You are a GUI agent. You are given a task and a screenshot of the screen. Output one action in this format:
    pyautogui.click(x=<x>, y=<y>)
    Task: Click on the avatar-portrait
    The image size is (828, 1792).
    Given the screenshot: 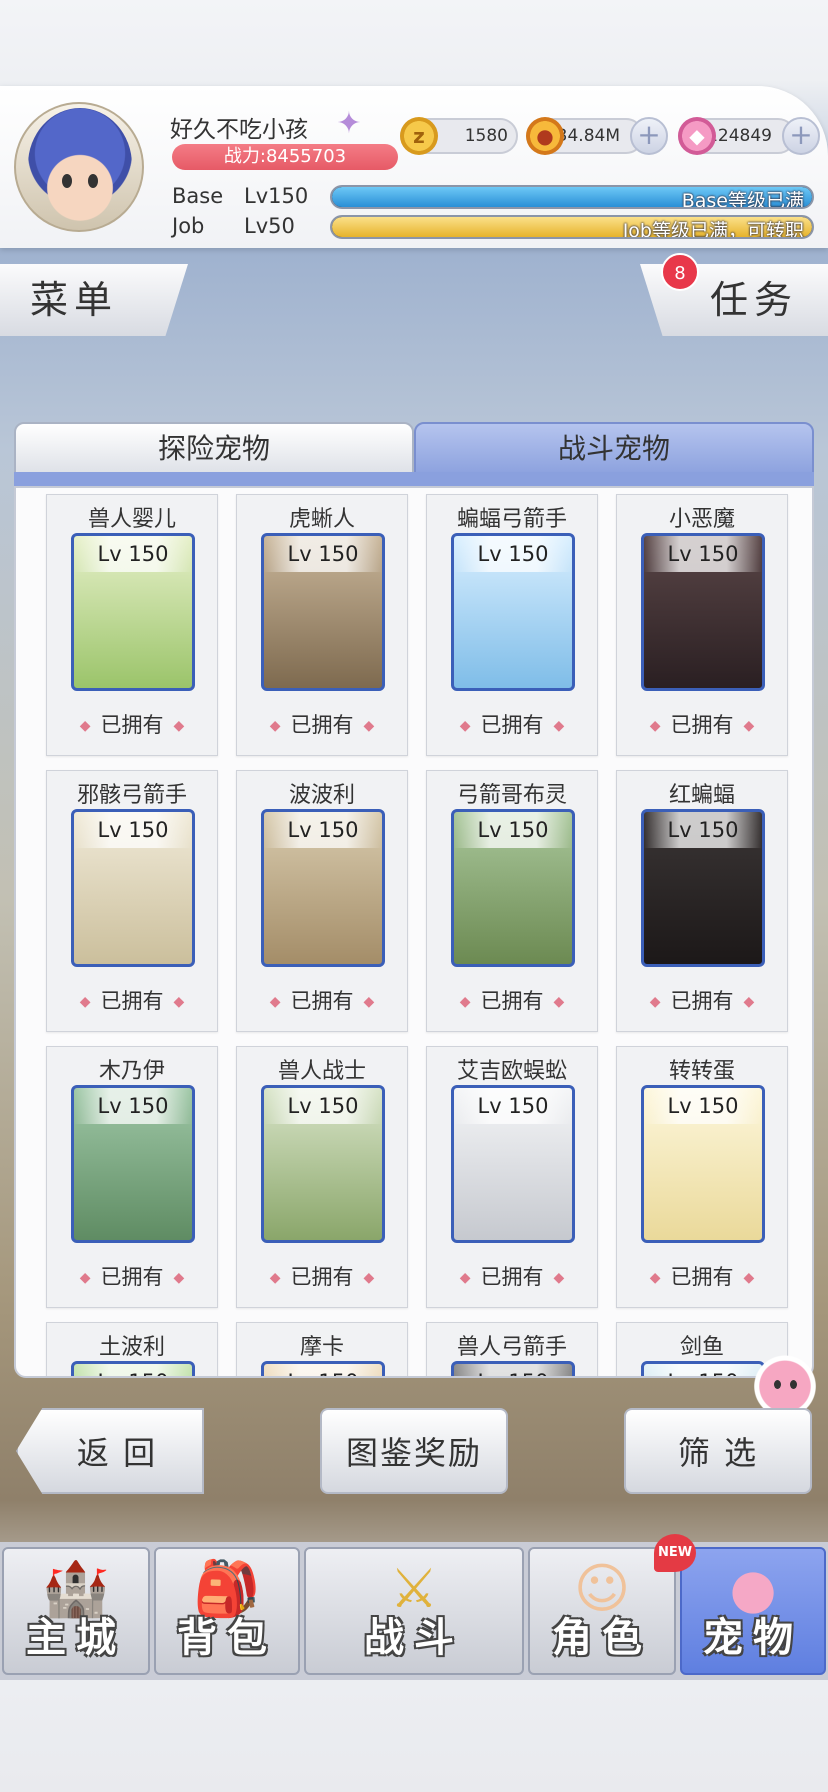 What is the action you would take?
    pyautogui.click(x=80, y=165)
    